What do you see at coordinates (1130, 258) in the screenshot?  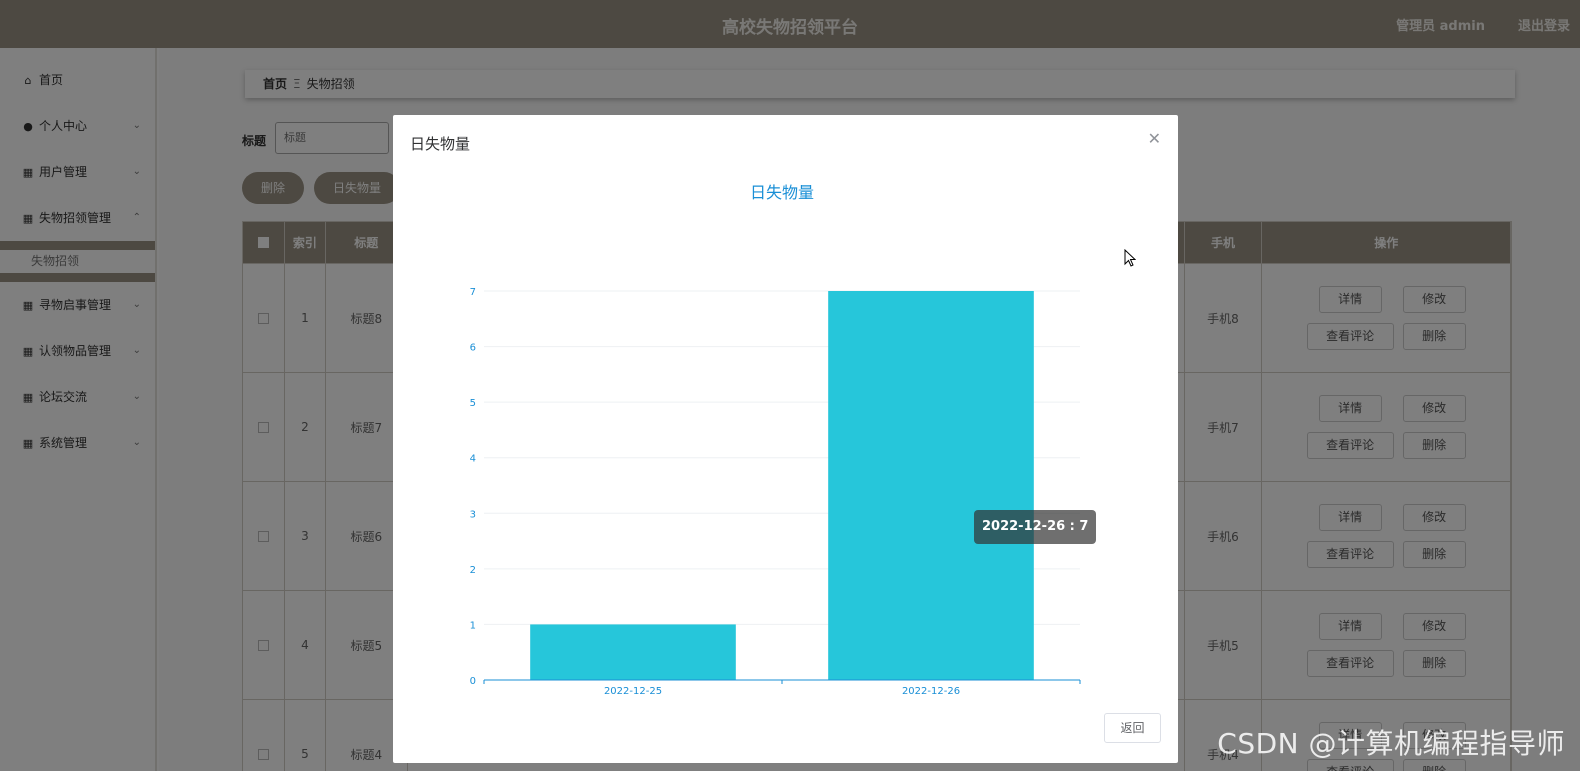 I see `mouse-cursor-icon` at bounding box center [1130, 258].